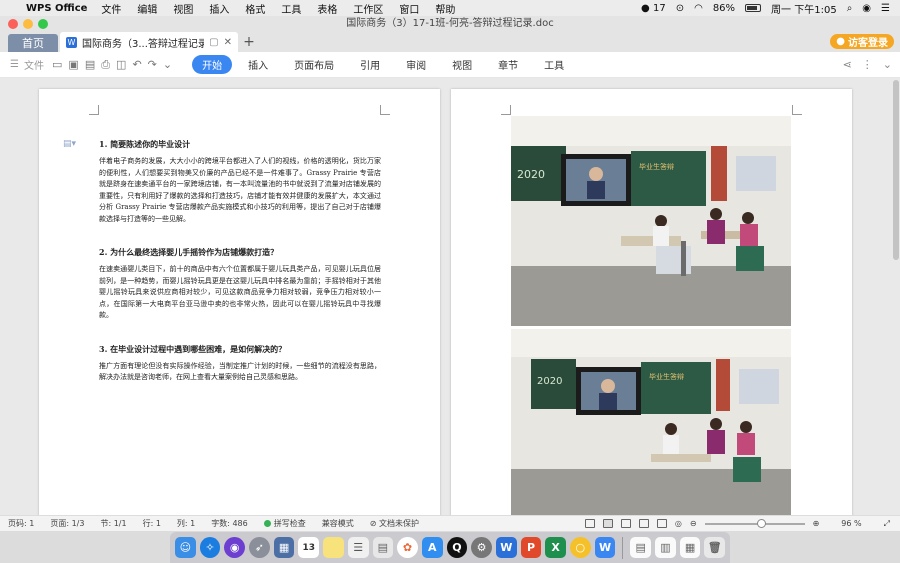 The image size is (900, 563). I want to click on photo-booth-icon: ▦, so click(284, 547).